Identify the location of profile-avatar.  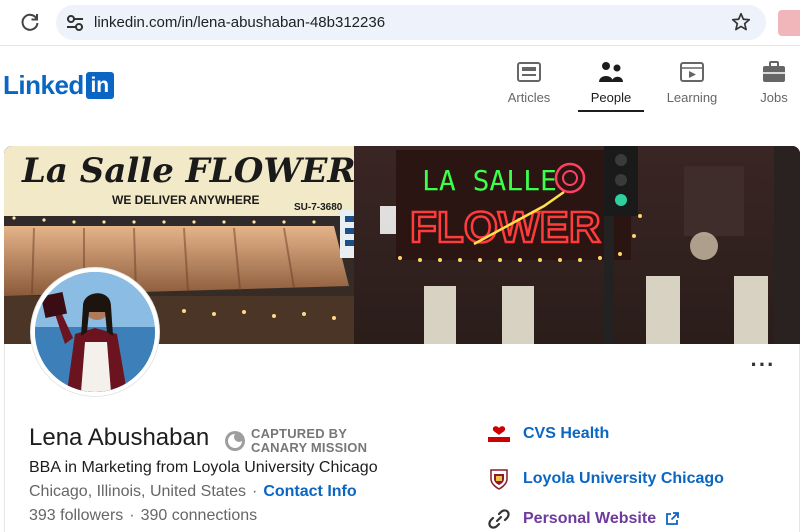
(95, 332).